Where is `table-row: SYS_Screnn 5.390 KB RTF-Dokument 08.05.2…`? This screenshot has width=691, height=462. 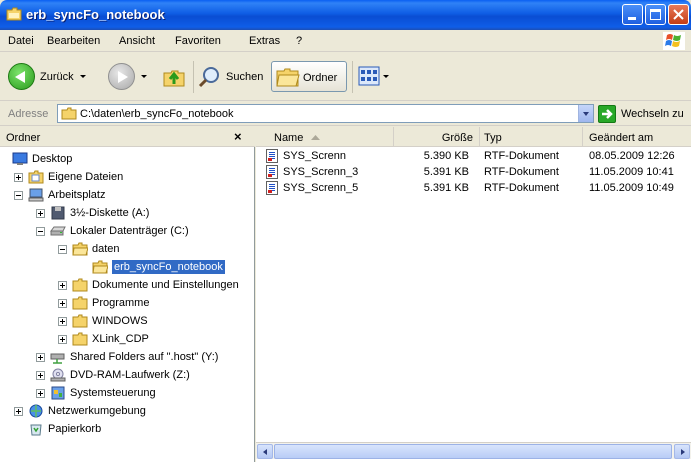 table-row: SYS_Screnn 5.390 KB RTF-Dokument 08.05.2… is located at coordinates (473, 157).